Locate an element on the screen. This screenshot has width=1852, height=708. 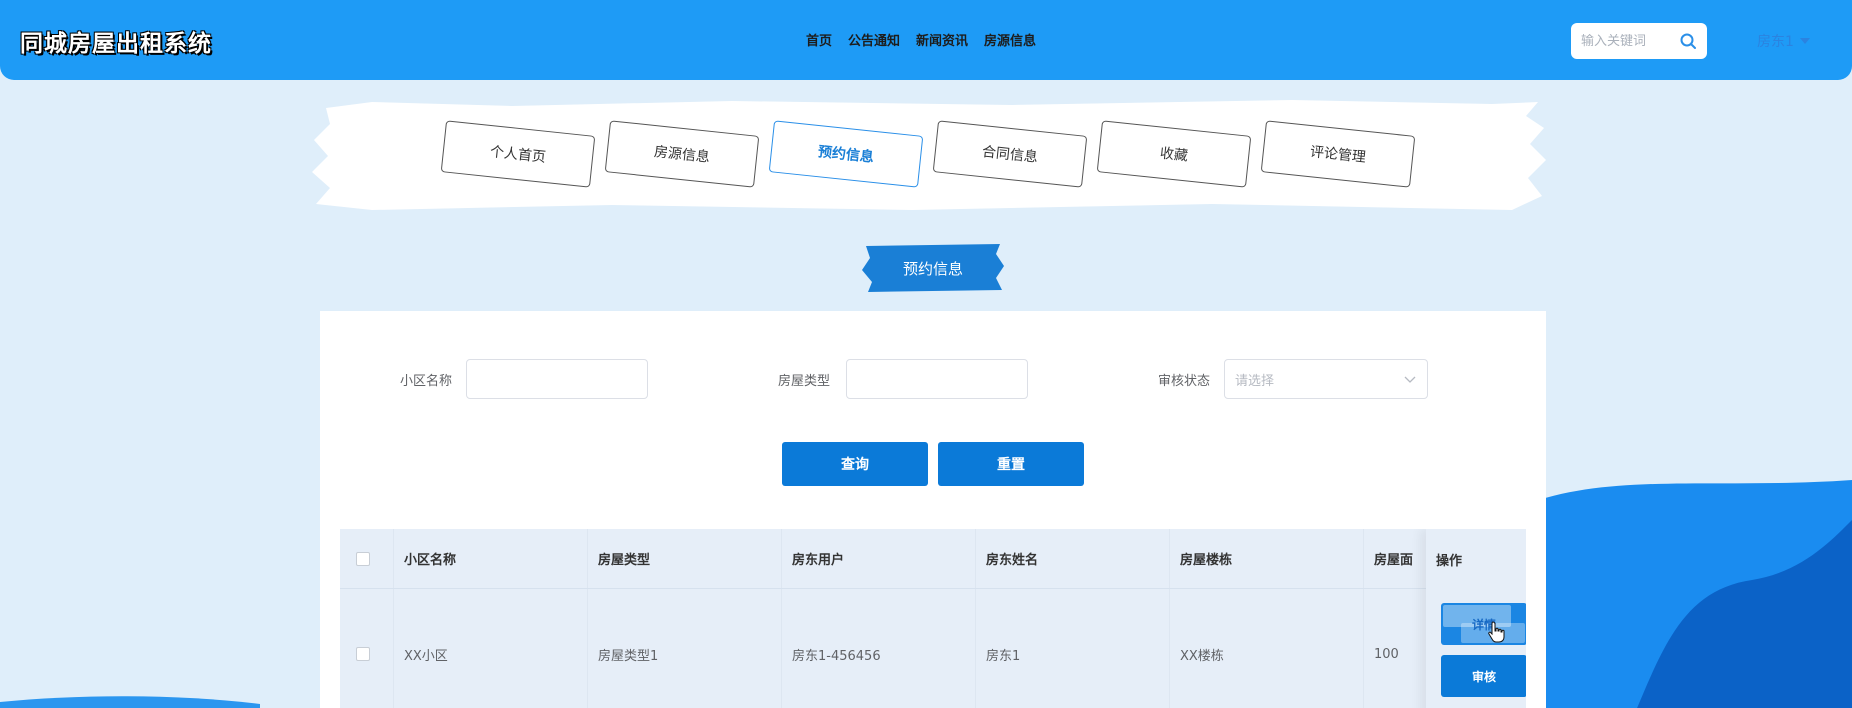
table-header-row: 小区名称 房屋类型 房东用户 房东姓名 房屋楼栋 房屋面 is located at coordinates (933, 559).